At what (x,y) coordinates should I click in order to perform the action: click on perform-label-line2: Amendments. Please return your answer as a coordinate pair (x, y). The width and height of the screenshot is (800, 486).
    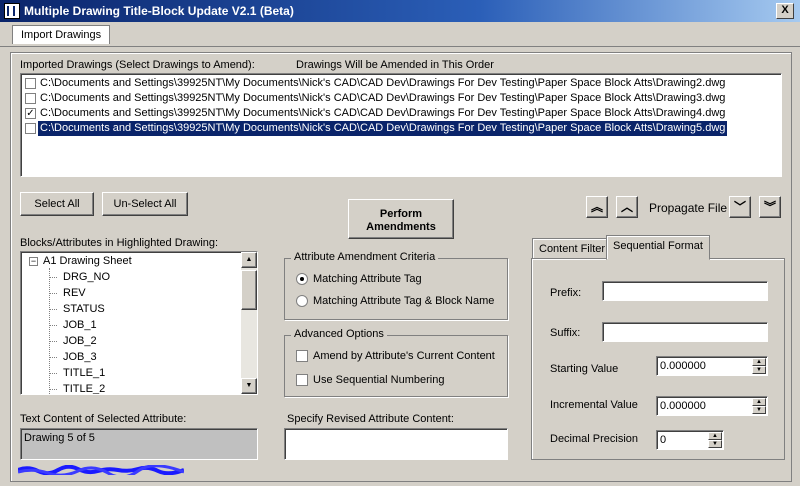
    Looking at the image, I should click on (401, 227).